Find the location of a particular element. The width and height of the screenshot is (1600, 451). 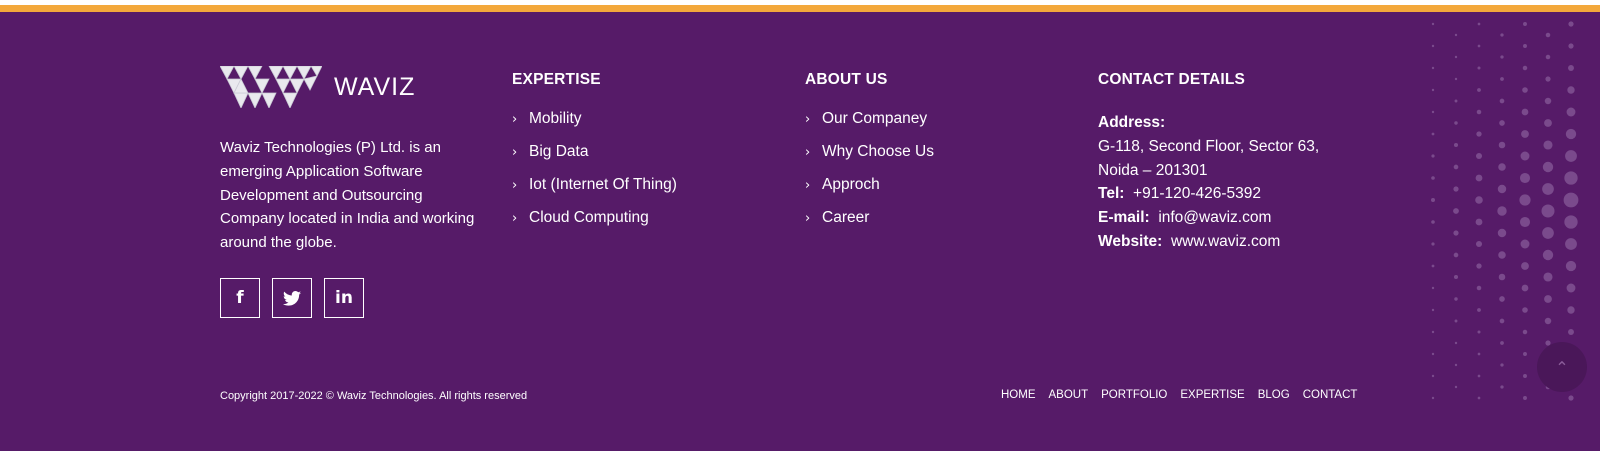

about-link-why-choose-us: › Why Choose Us is located at coordinates (869, 159).